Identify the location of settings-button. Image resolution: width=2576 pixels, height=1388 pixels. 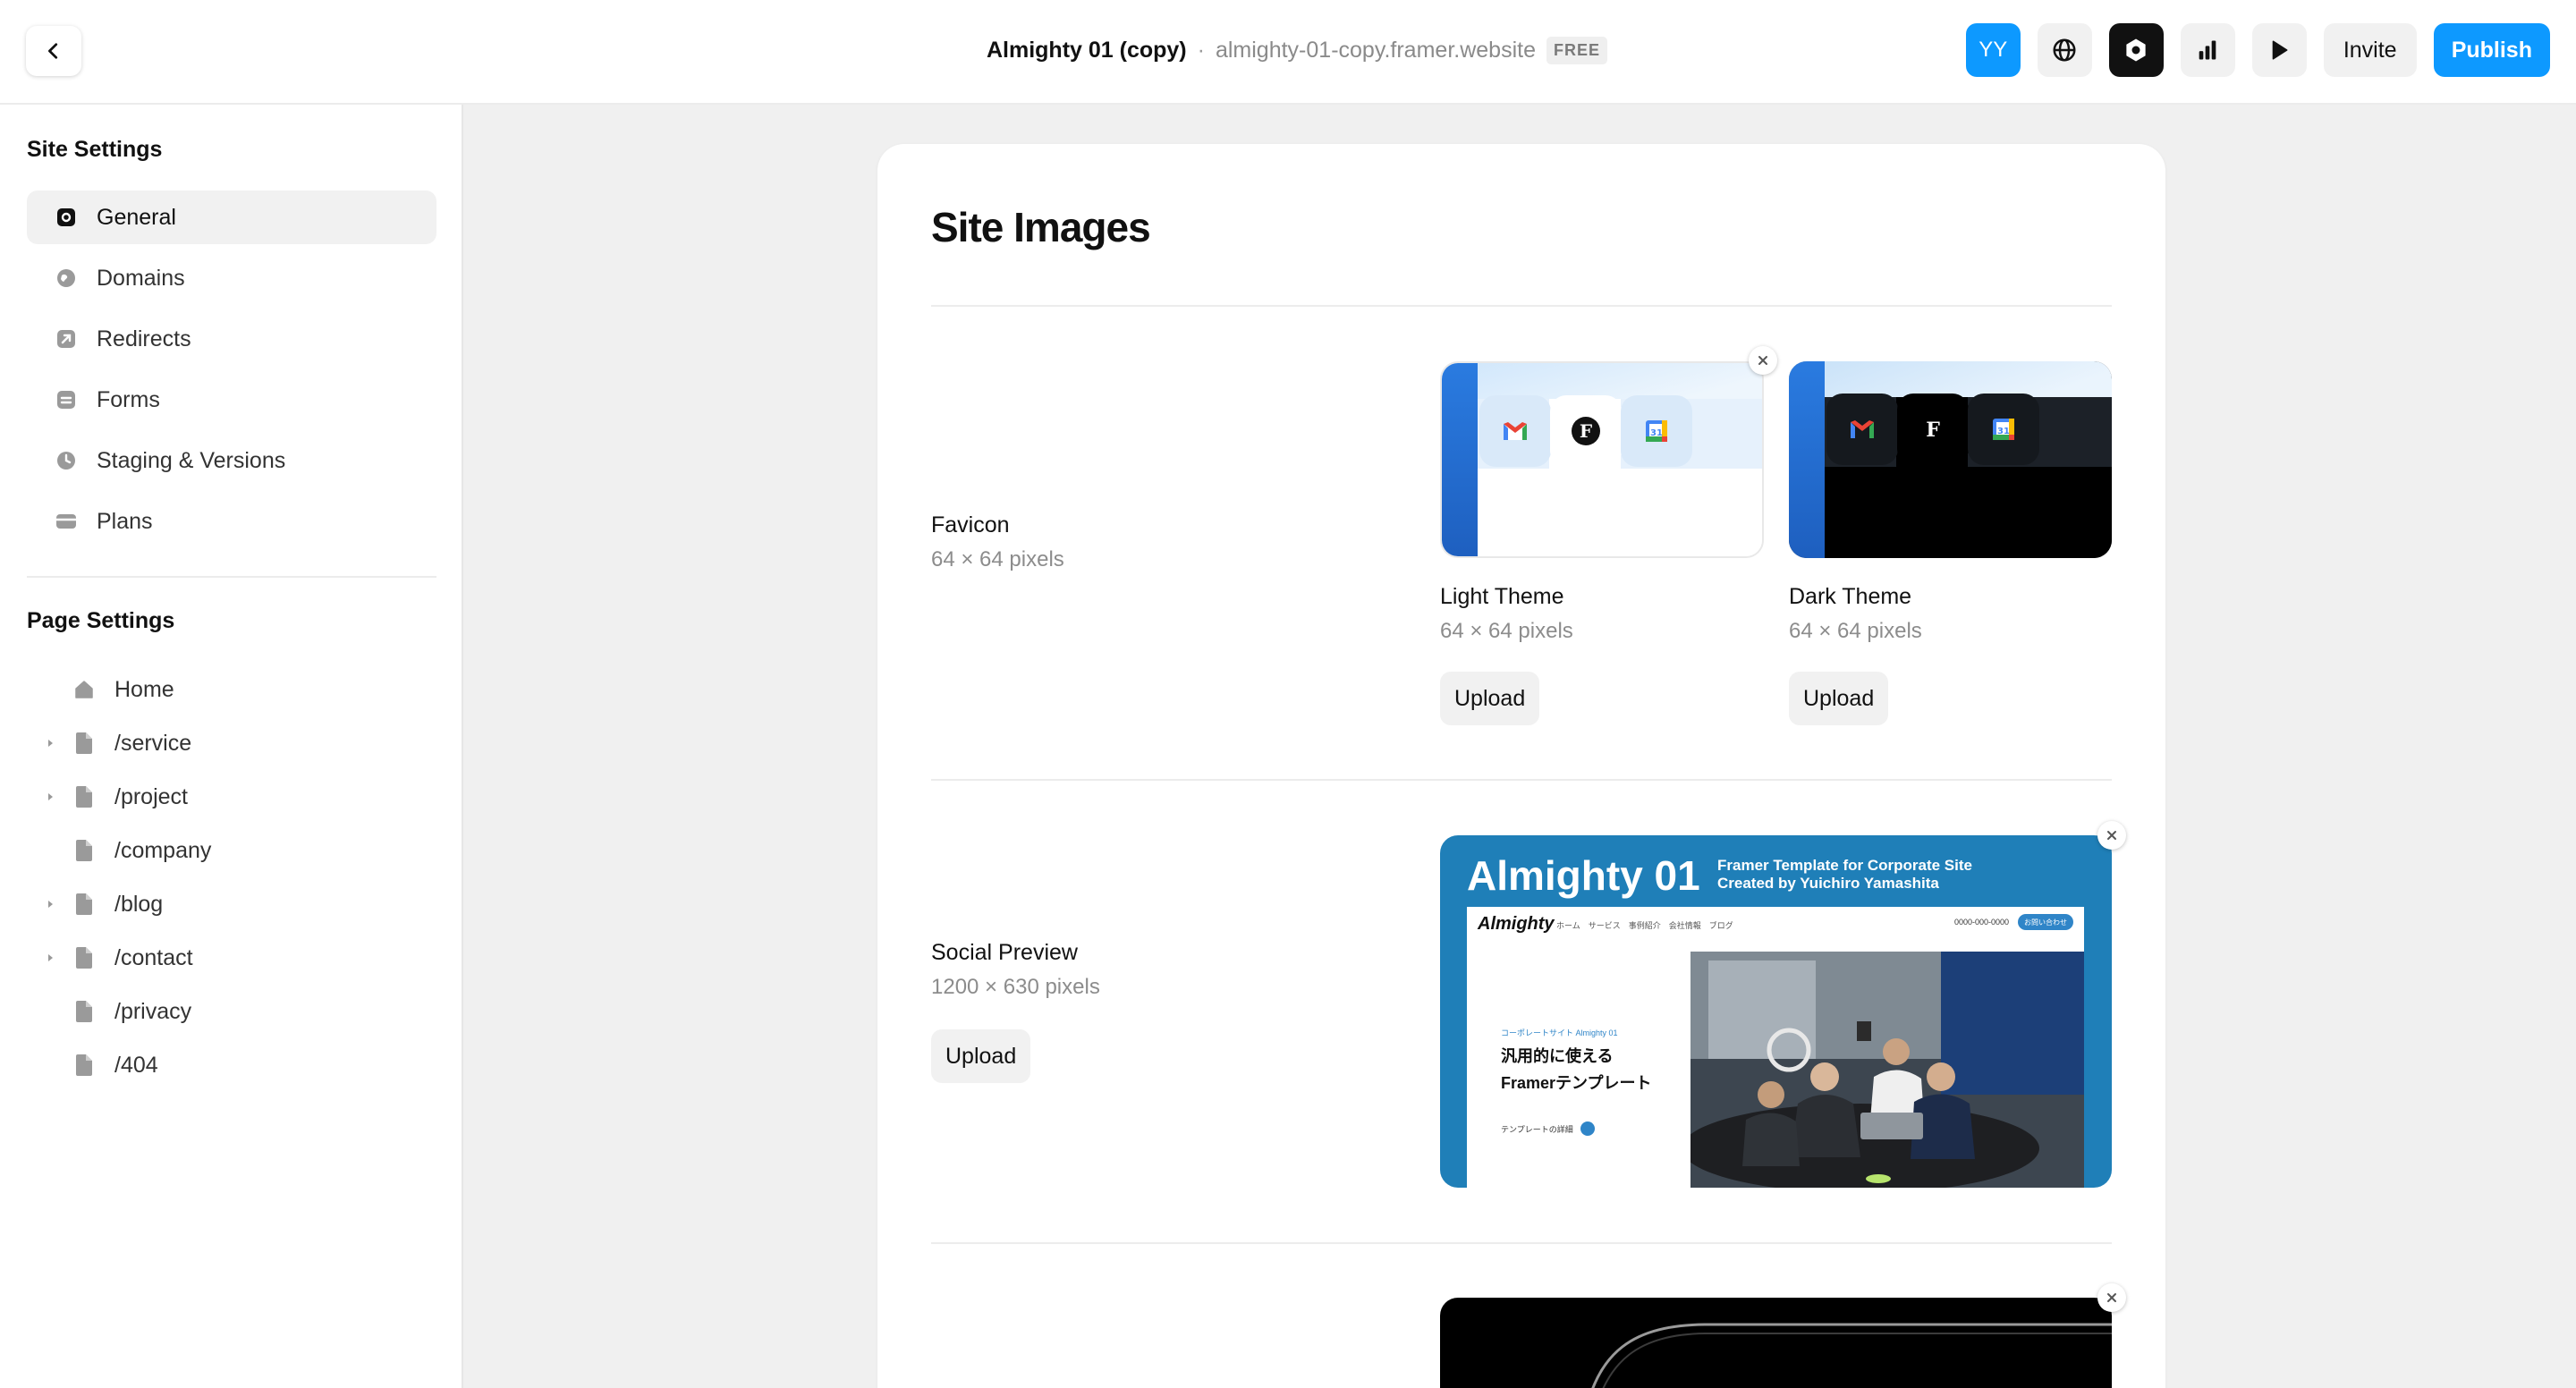
(2136, 50).